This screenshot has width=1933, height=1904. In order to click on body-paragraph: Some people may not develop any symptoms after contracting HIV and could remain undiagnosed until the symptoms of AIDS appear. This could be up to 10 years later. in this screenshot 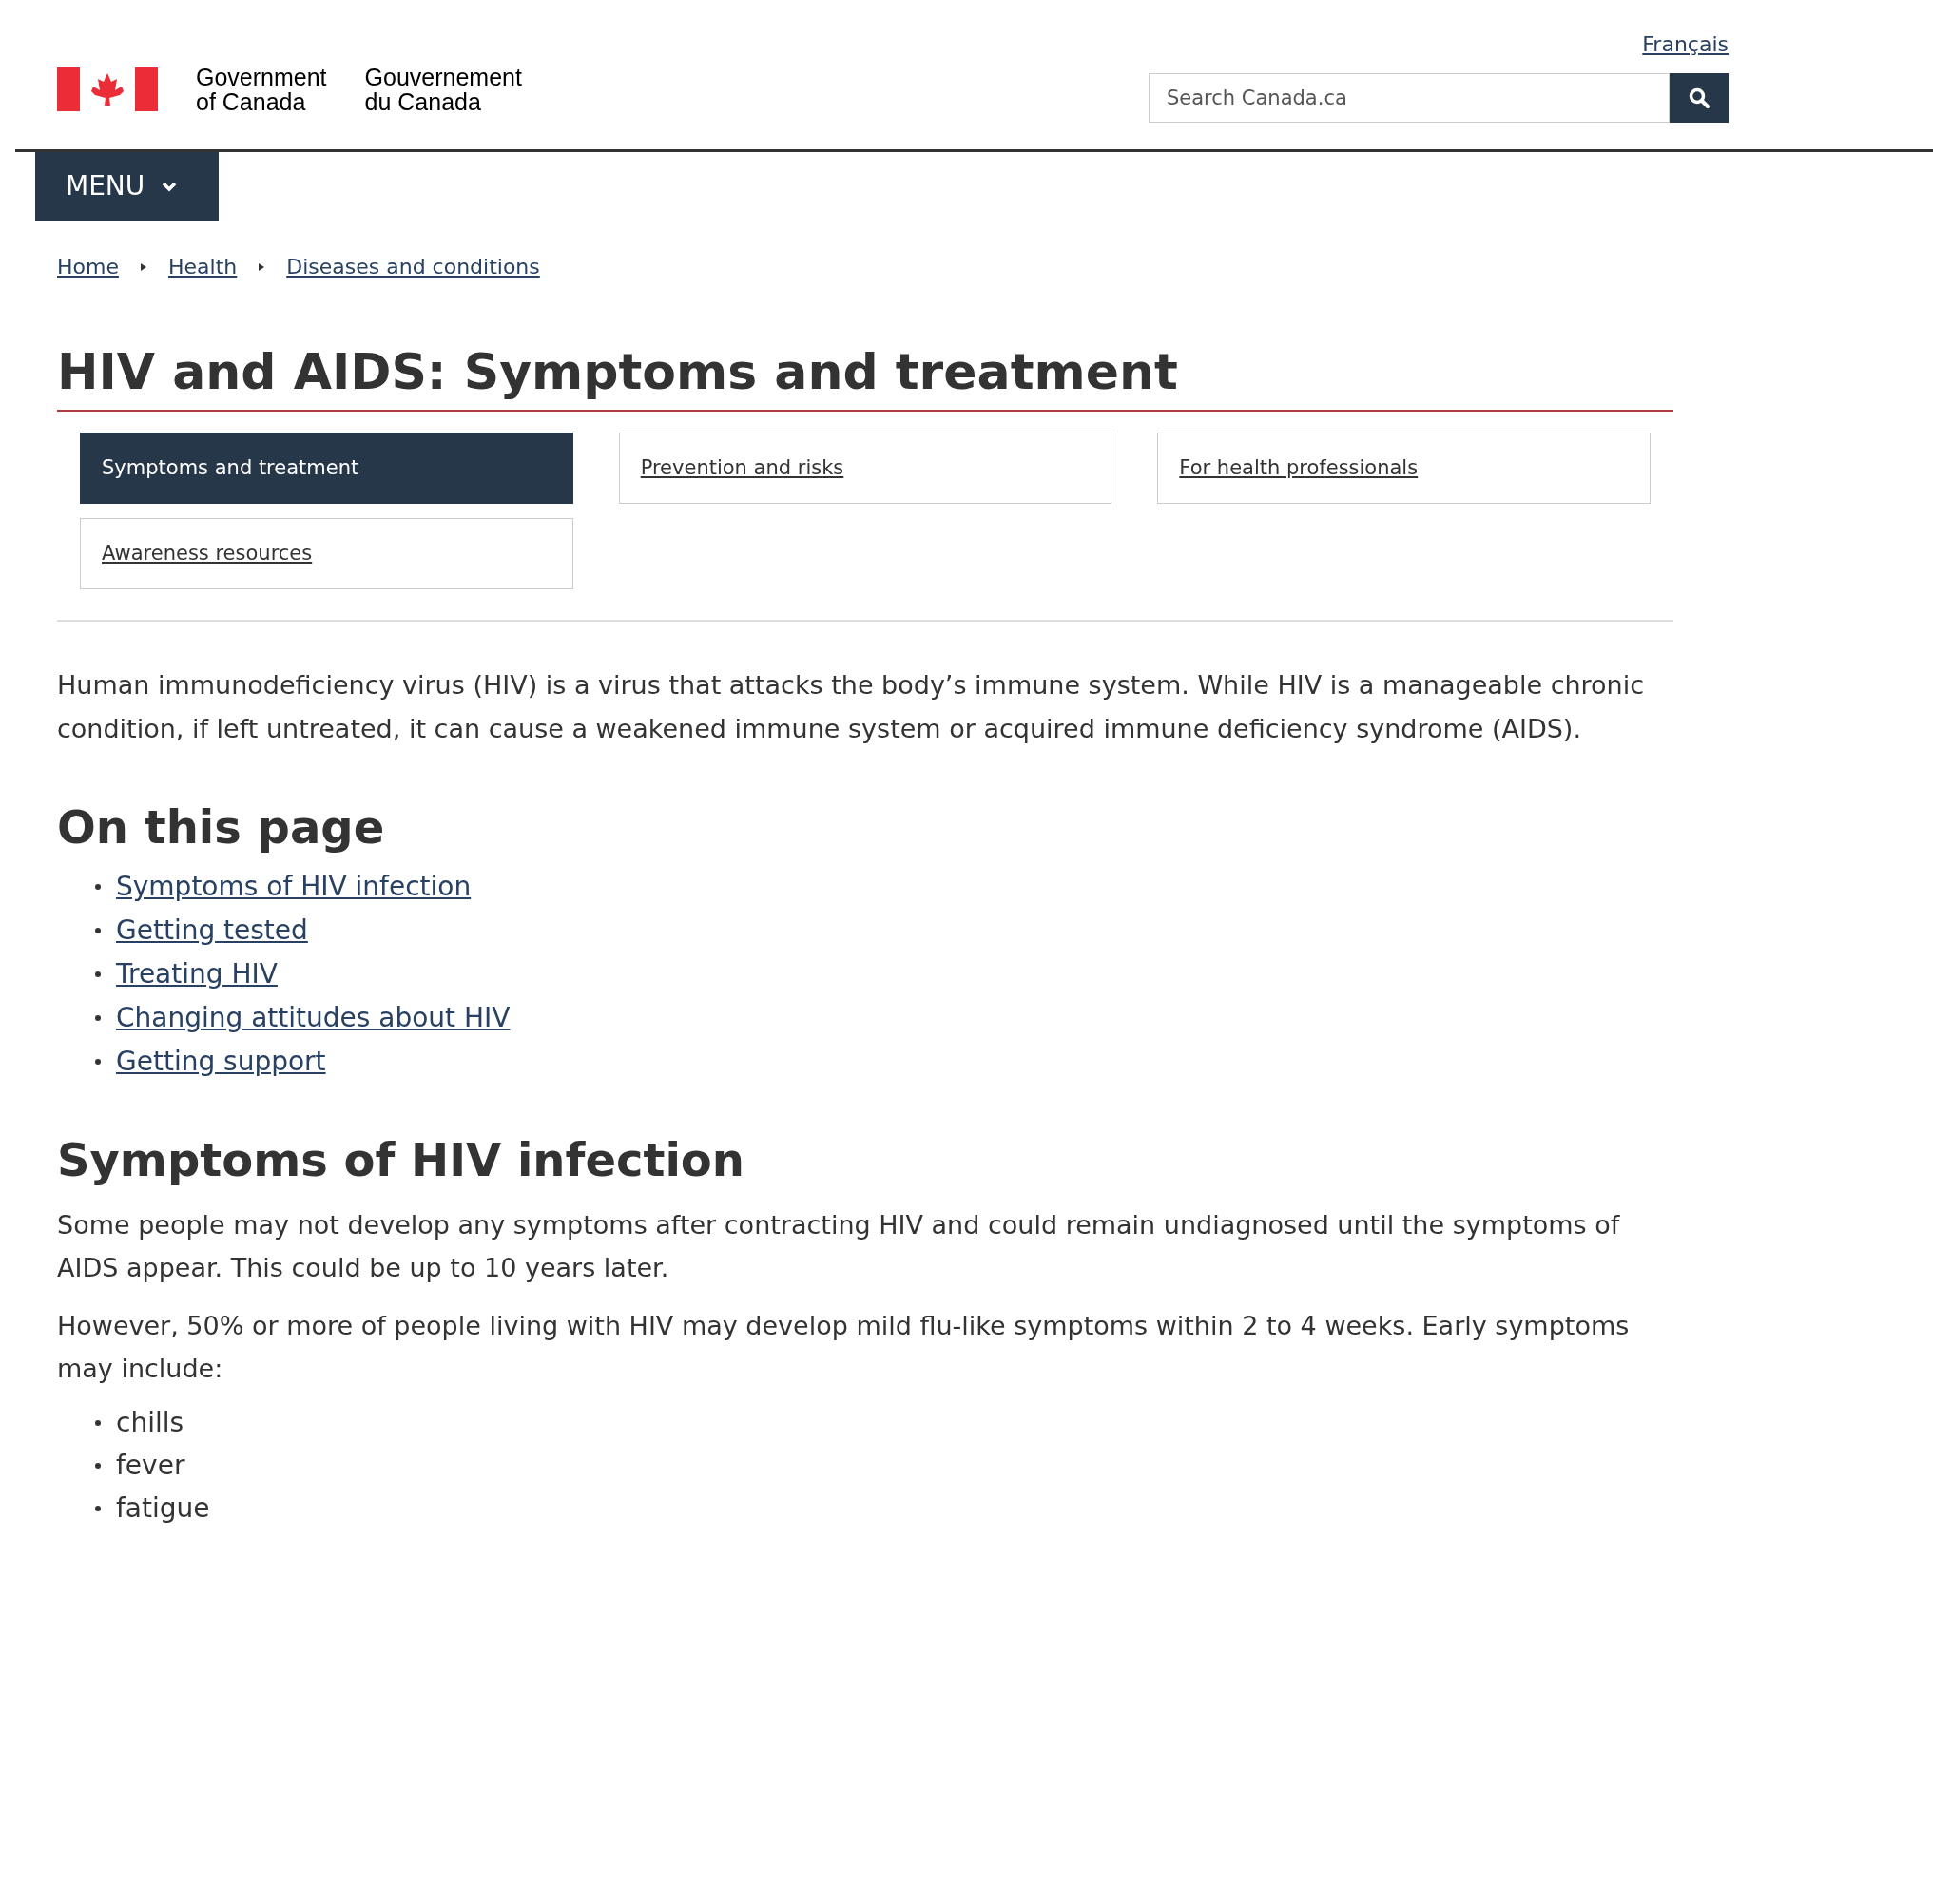, I will do `click(839, 1246)`.